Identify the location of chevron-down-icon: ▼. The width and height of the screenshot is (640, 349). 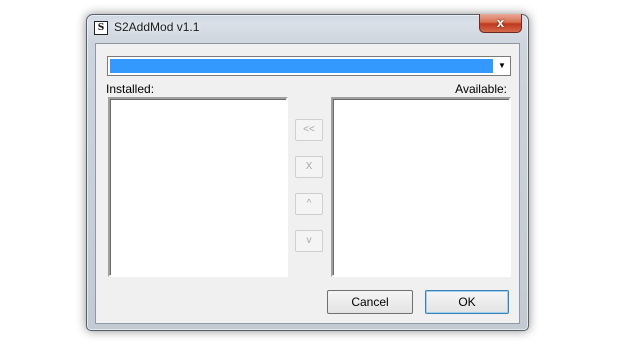
(502, 66).